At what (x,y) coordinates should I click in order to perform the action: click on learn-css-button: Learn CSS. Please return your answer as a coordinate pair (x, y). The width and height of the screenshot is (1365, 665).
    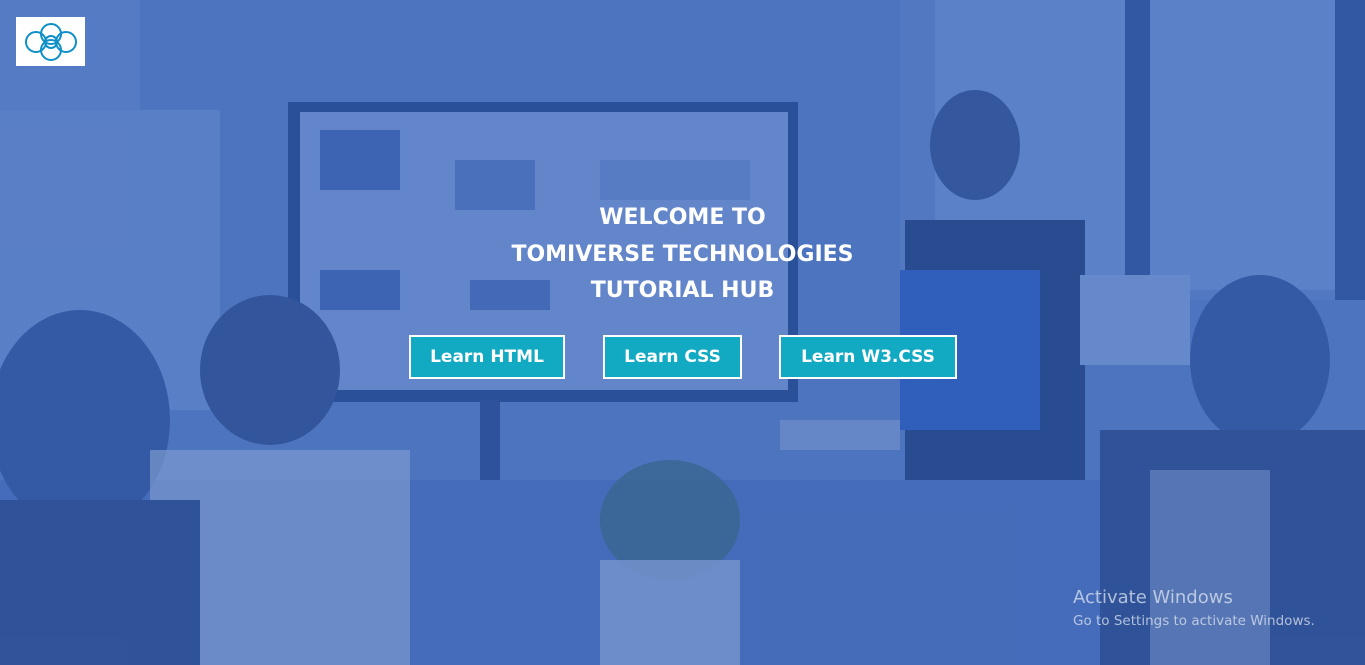
    Looking at the image, I should click on (672, 357).